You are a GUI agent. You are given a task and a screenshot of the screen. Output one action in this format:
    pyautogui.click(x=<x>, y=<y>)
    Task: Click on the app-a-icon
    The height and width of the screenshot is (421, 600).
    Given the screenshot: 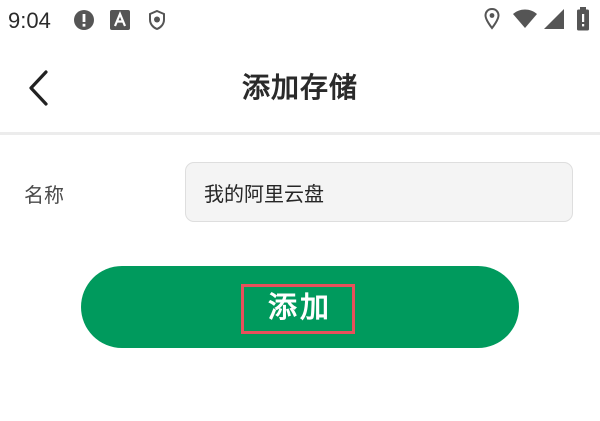 What is the action you would take?
    pyautogui.click(x=120, y=20)
    